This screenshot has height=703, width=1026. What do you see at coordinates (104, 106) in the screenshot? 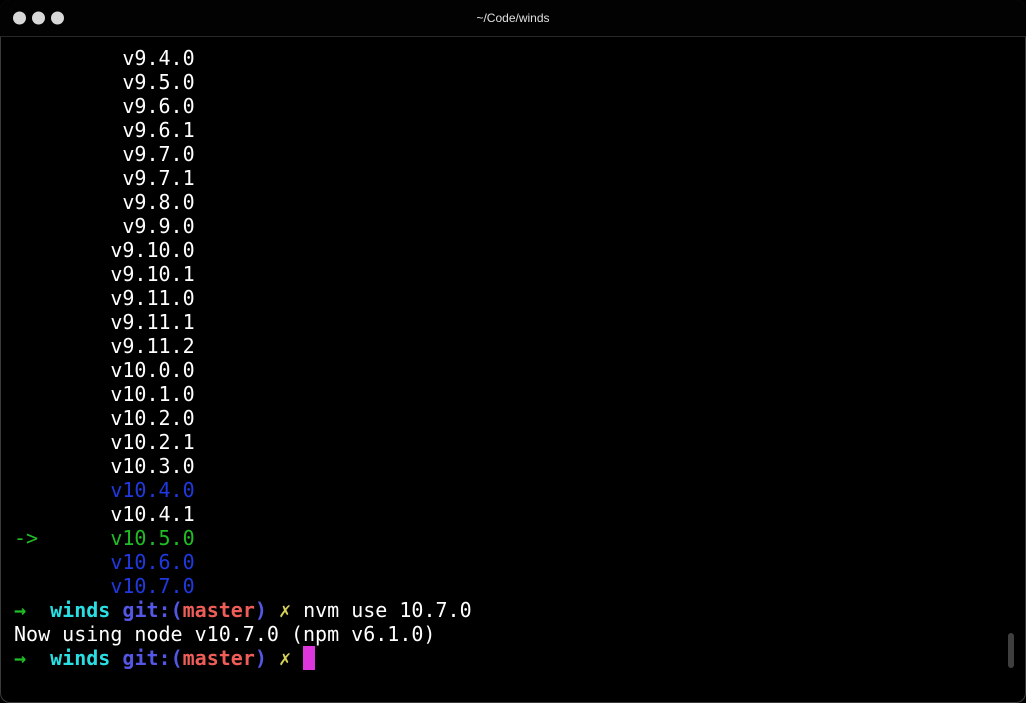
I see `version-line: v9.6.0` at bounding box center [104, 106].